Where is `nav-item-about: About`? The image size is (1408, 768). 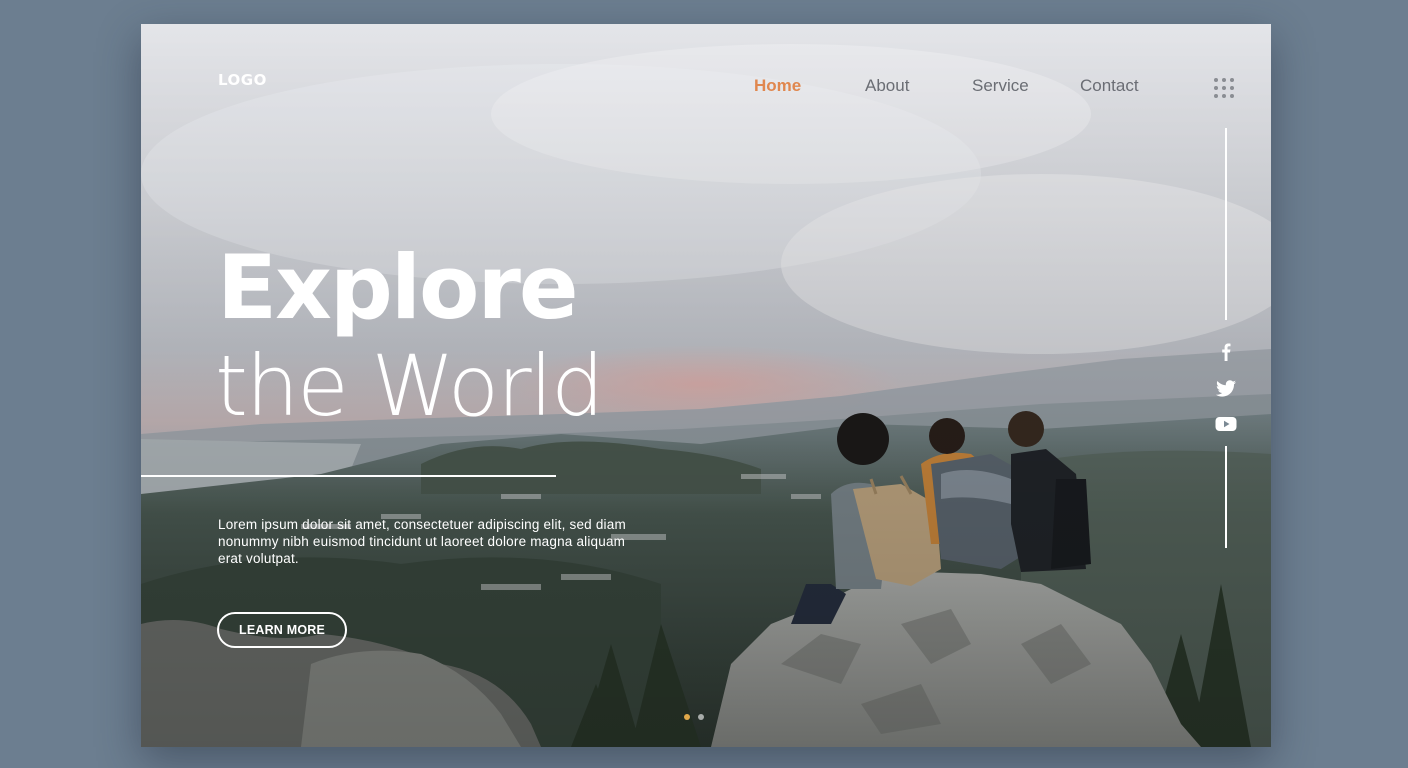 nav-item-about: About is located at coordinates (887, 86).